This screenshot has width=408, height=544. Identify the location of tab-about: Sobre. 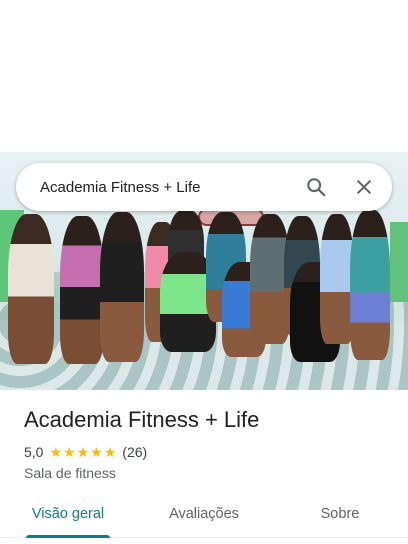
(340, 517).